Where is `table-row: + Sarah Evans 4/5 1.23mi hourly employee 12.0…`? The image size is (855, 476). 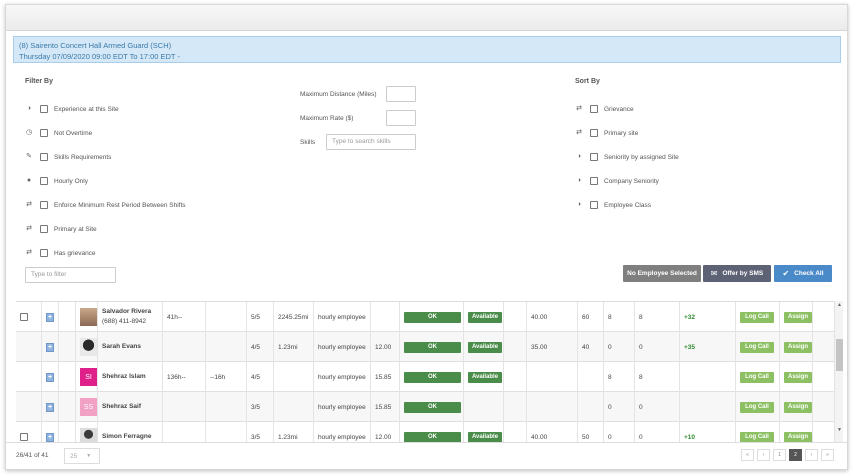
table-row: + Sarah Evans 4/5 1.23mi hourly employee 12.0… is located at coordinates (425, 347).